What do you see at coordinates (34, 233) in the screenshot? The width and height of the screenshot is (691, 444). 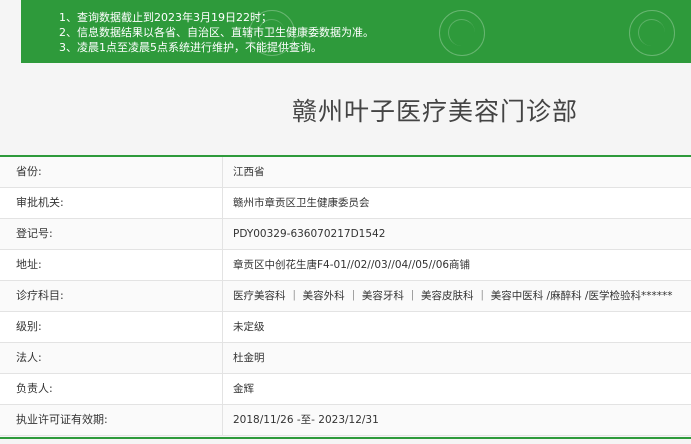 I see `row-label: 登记号:` at bounding box center [34, 233].